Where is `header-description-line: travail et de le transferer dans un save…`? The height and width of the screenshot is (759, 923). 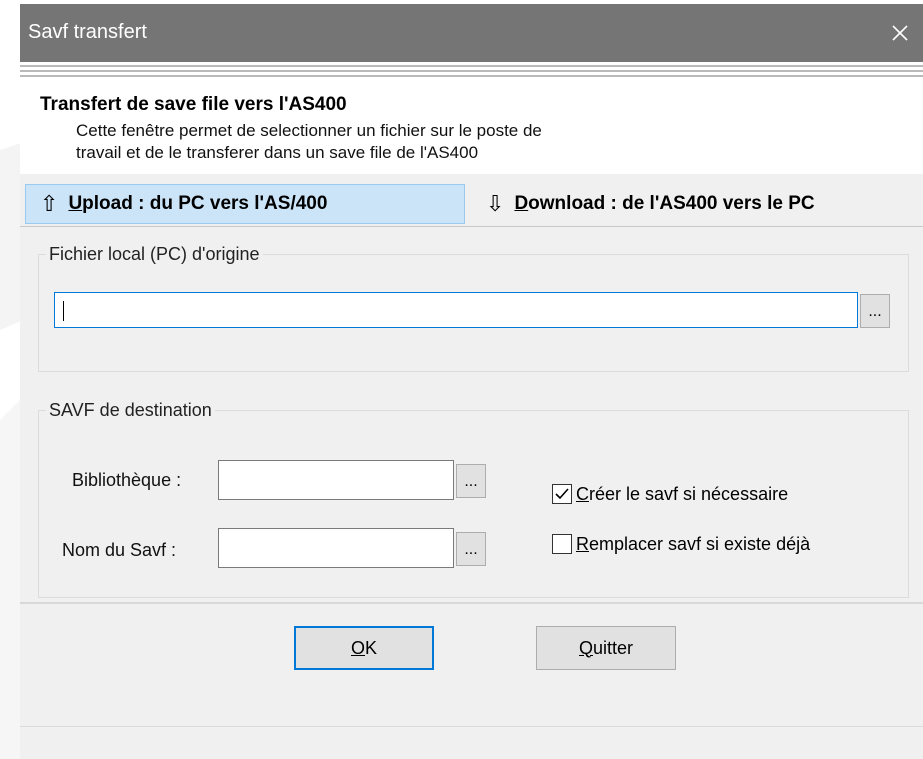
header-description-line: travail et de le transferer dans un save… is located at coordinates (277, 152).